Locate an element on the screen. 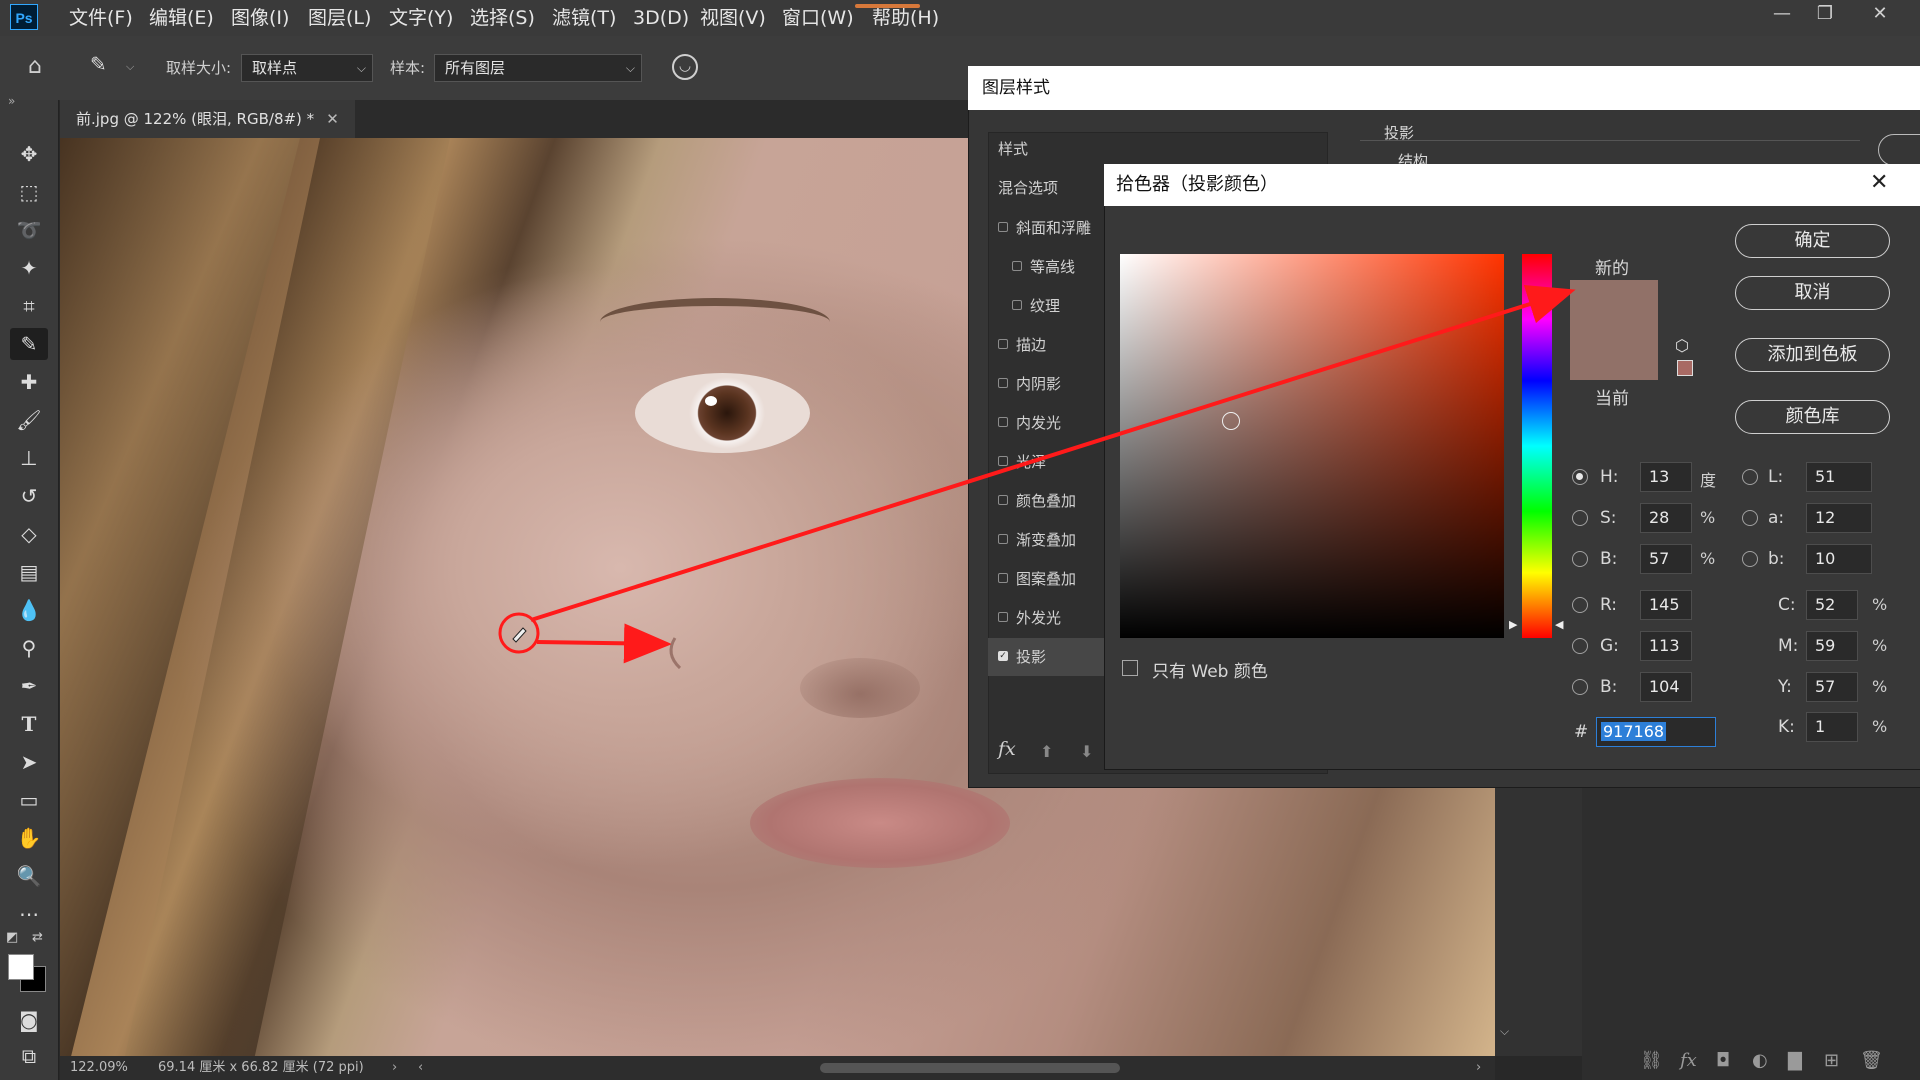  add-to-swatches-button: 添加到色板 is located at coordinates (1812, 355).